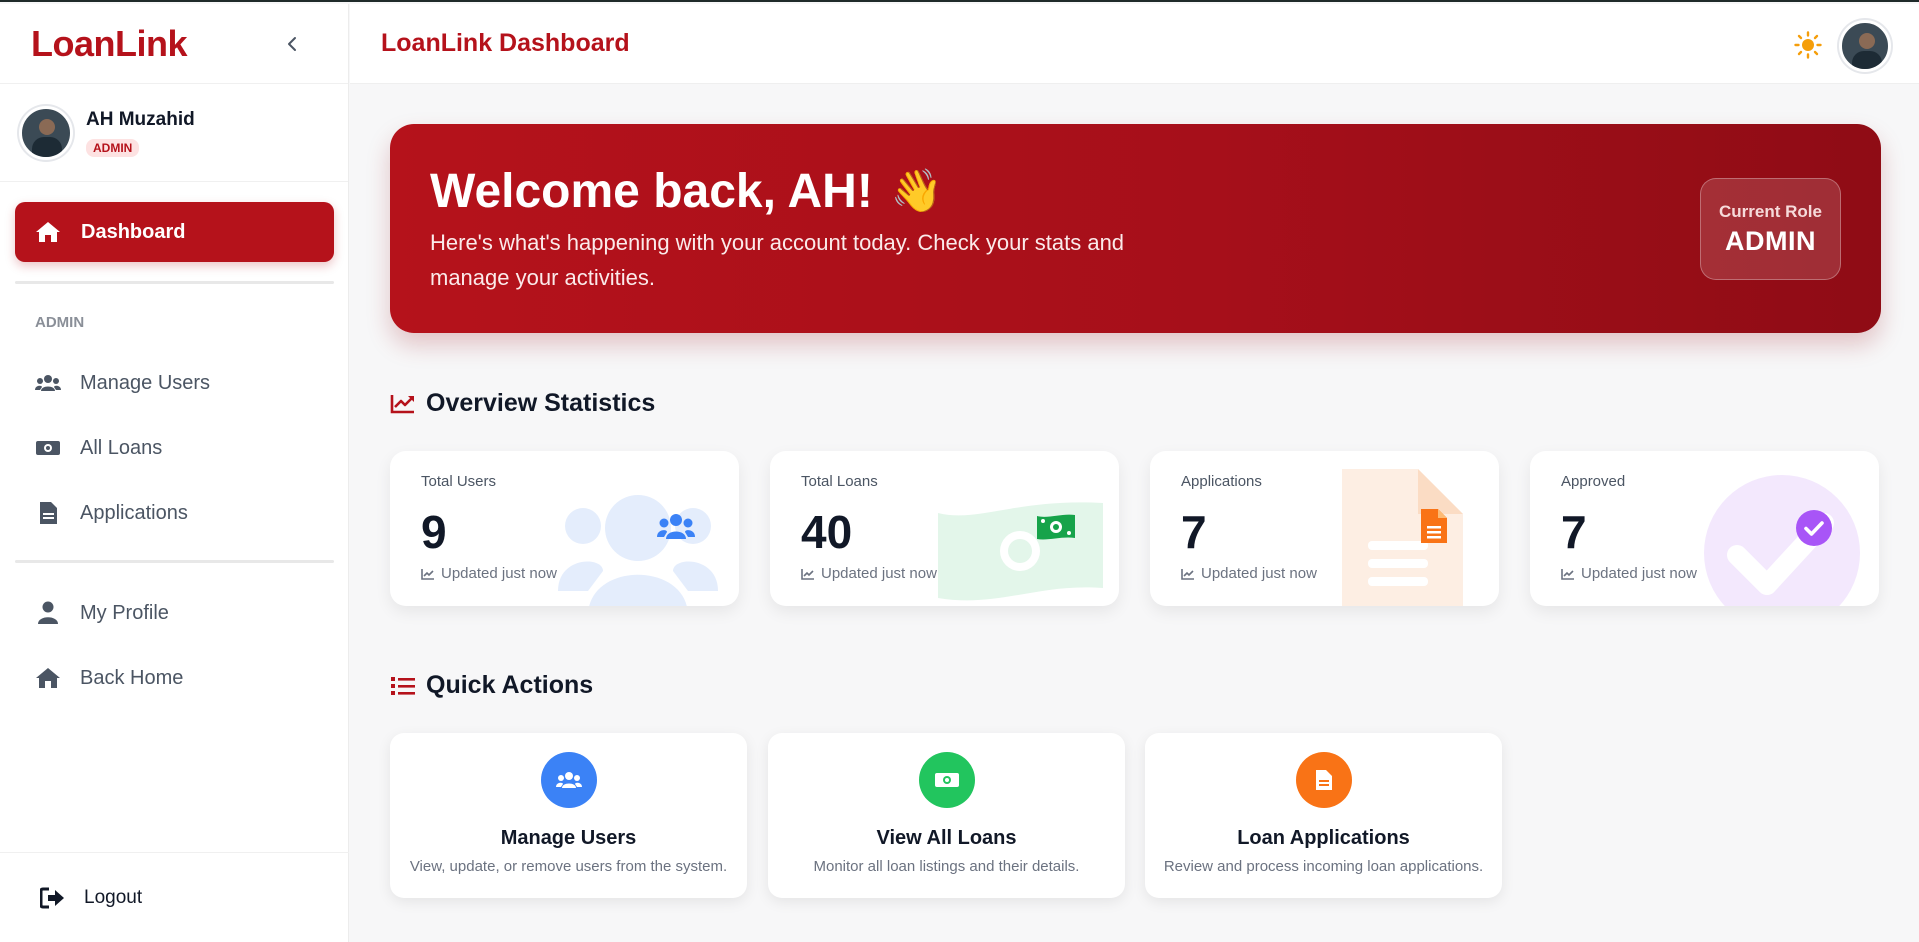 This screenshot has width=1919, height=942. I want to click on sun-icon, so click(1808, 45).